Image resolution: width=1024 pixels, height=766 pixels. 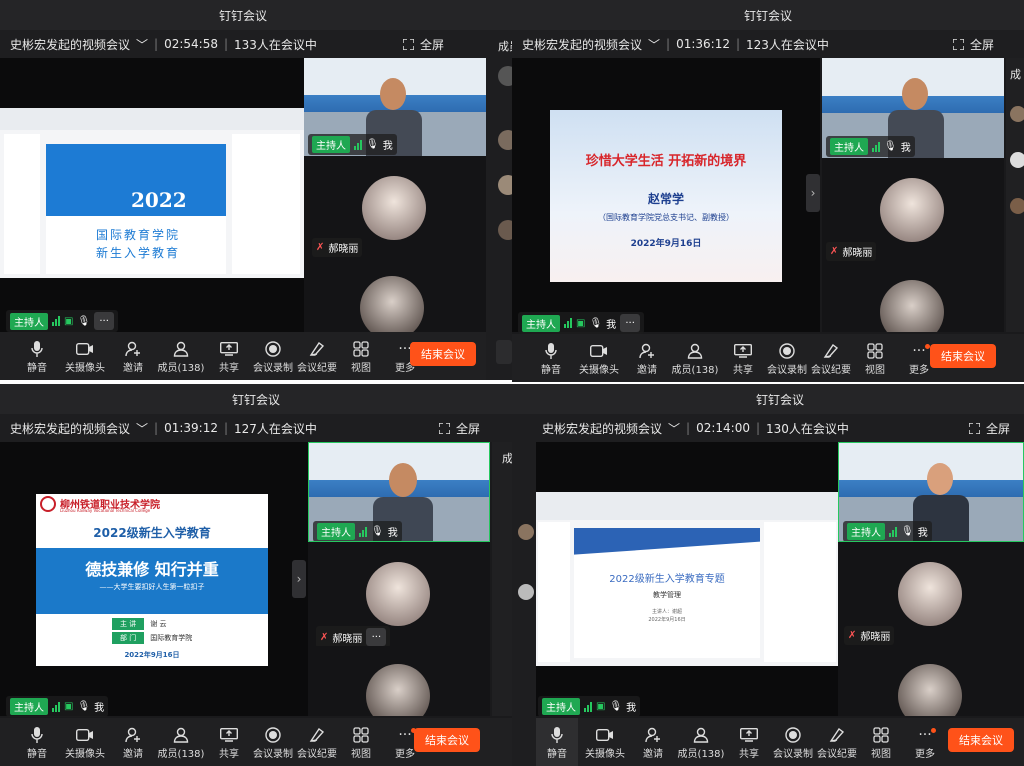 What do you see at coordinates (399, 596) in the screenshot?
I see `video-tile-participant: ✗ 郝晓丽 ···` at bounding box center [399, 596].